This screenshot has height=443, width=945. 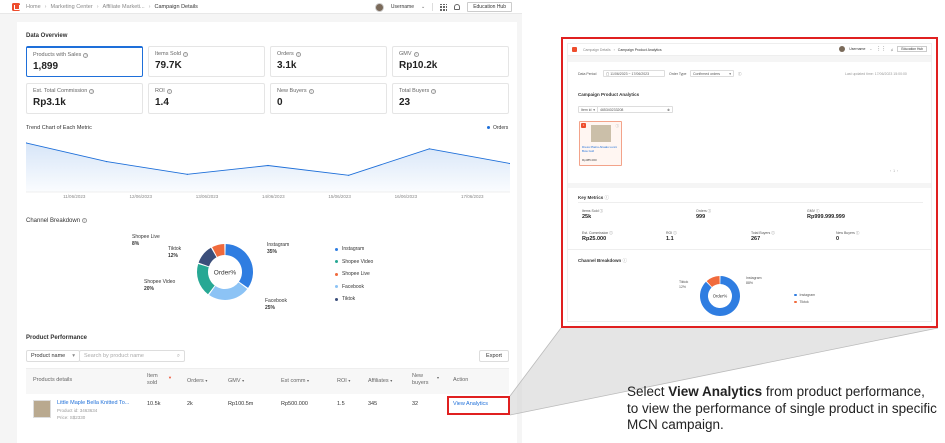 What do you see at coordinates (848, 233) in the screenshot?
I see `key-metric-label: New Buyers ⓘ` at bounding box center [848, 233].